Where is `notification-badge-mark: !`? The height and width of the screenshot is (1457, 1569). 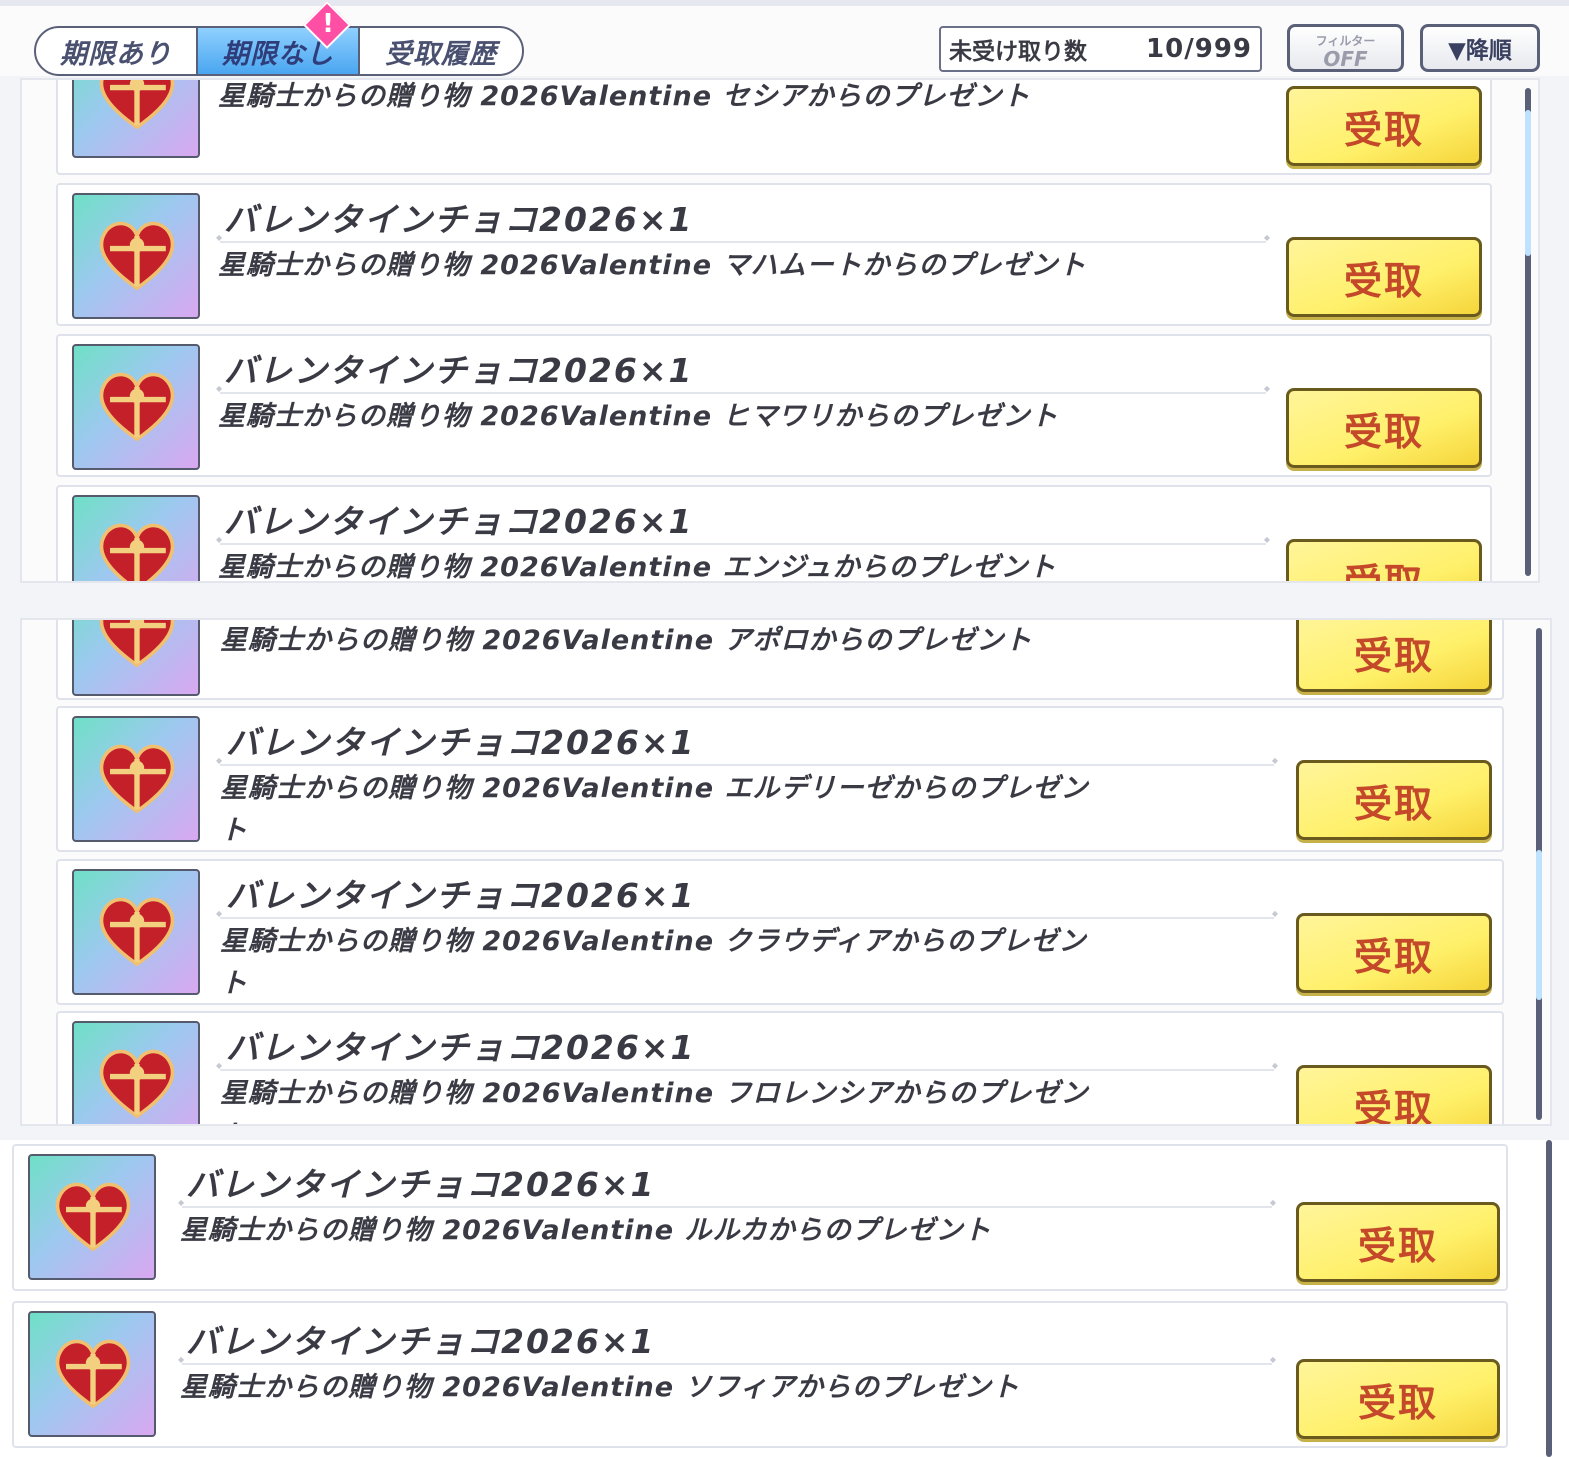 notification-badge-mark: ! is located at coordinates (328, 24).